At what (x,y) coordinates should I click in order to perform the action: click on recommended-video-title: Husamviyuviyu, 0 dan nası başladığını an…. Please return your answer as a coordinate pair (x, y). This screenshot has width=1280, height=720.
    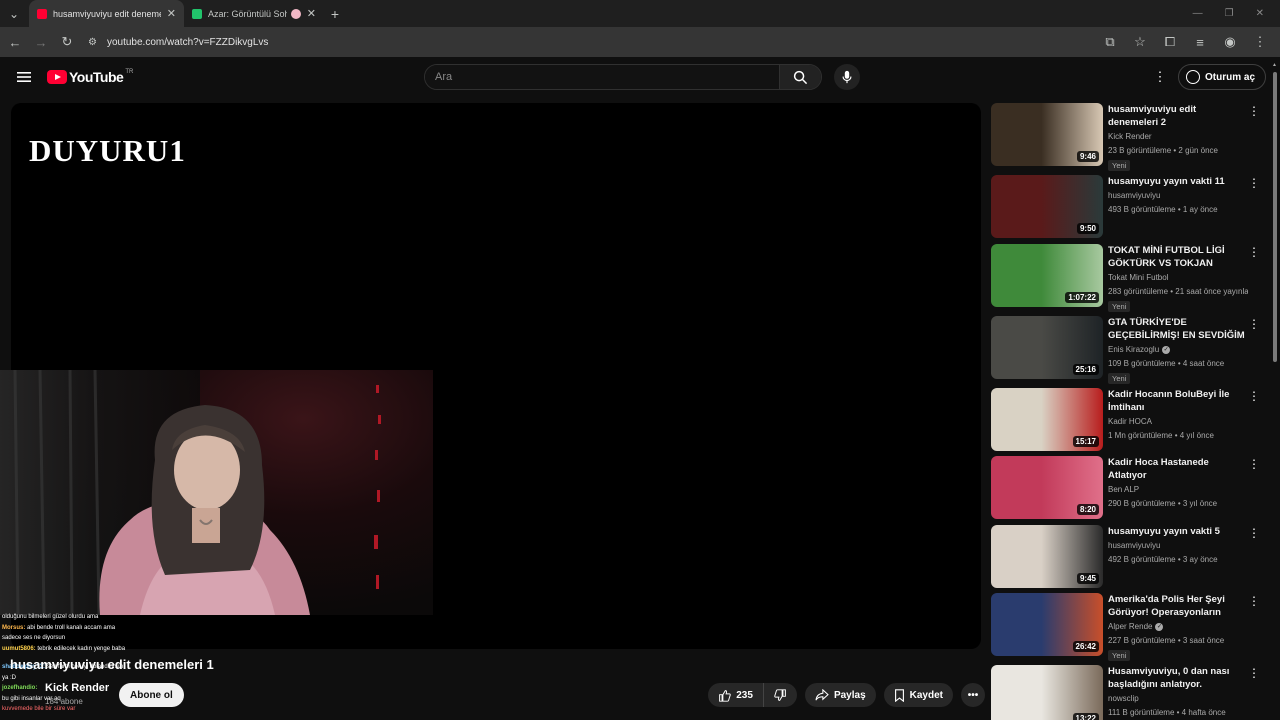
    Looking at the image, I should click on (1178, 678).